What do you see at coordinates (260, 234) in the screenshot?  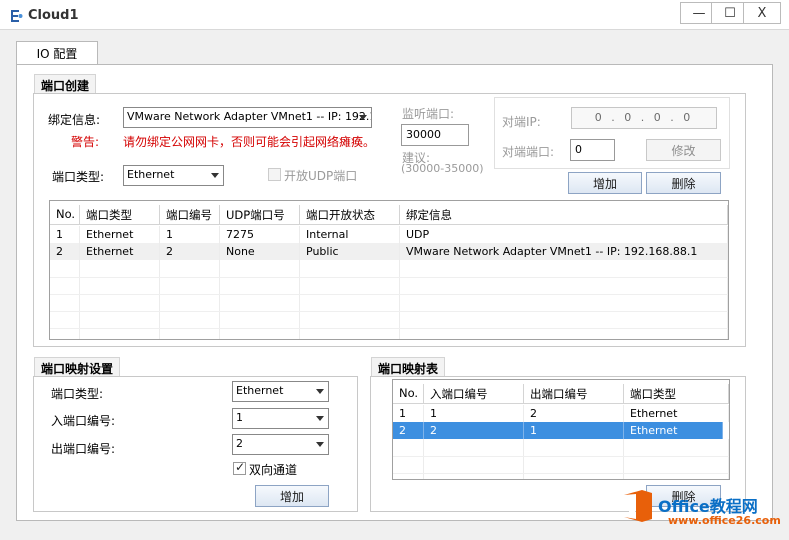 I see `cell-udp-port: 7275` at bounding box center [260, 234].